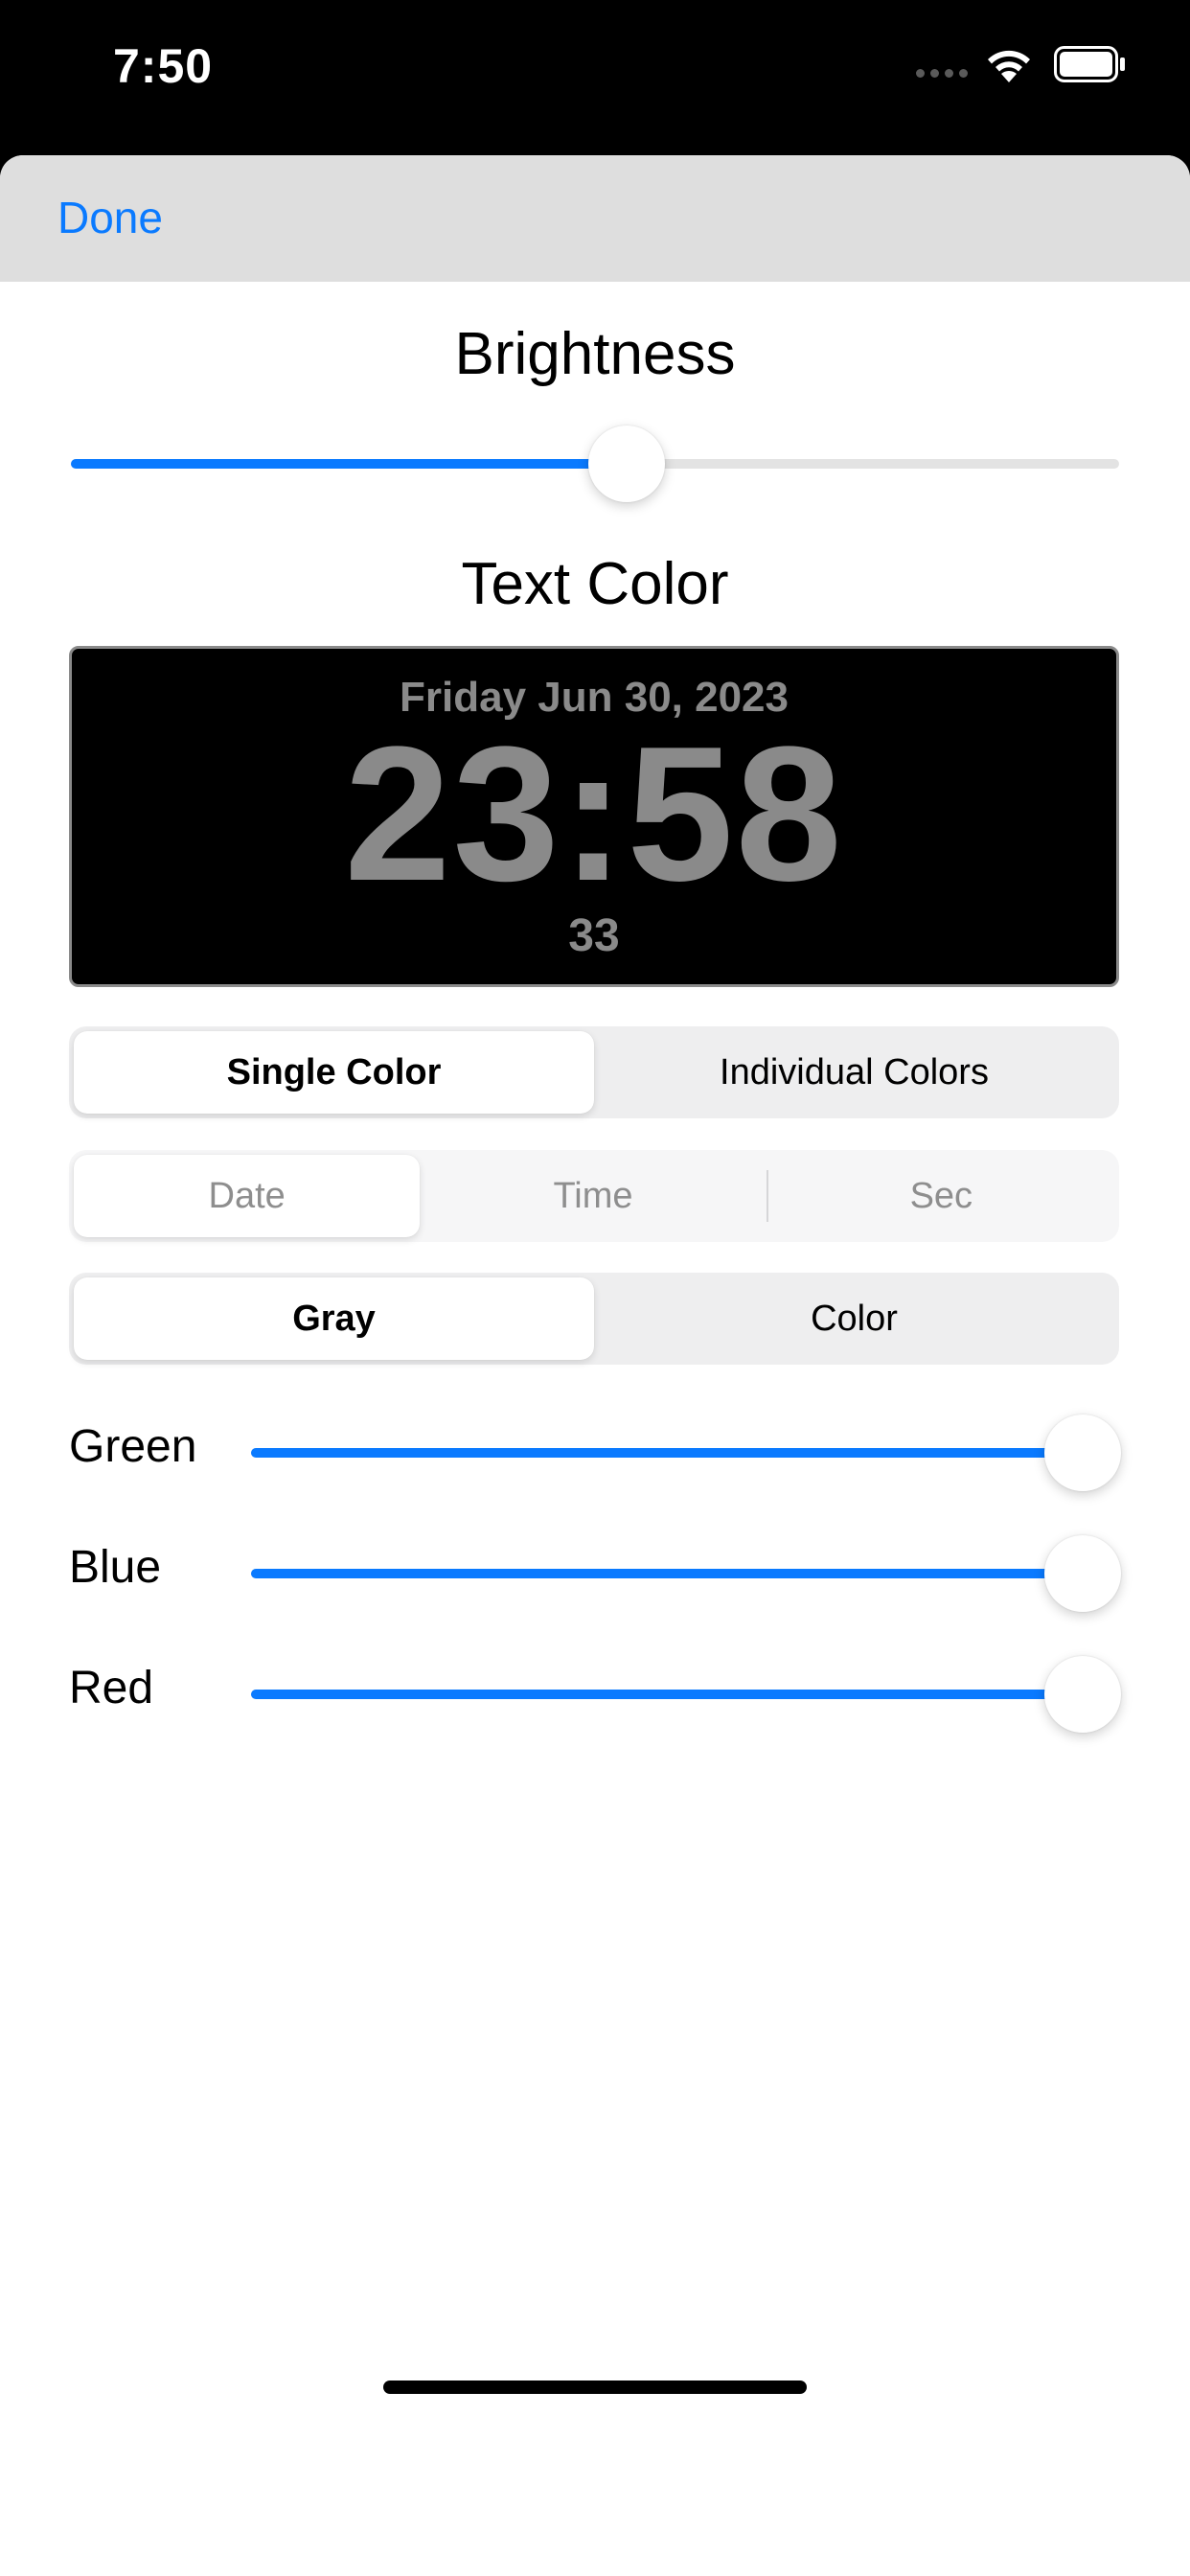 Image resolution: width=1190 pixels, height=2576 pixels. Describe the element at coordinates (854, 1072) in the screenshot. I see `segment-individual-colors: Individual Colors` at that location.